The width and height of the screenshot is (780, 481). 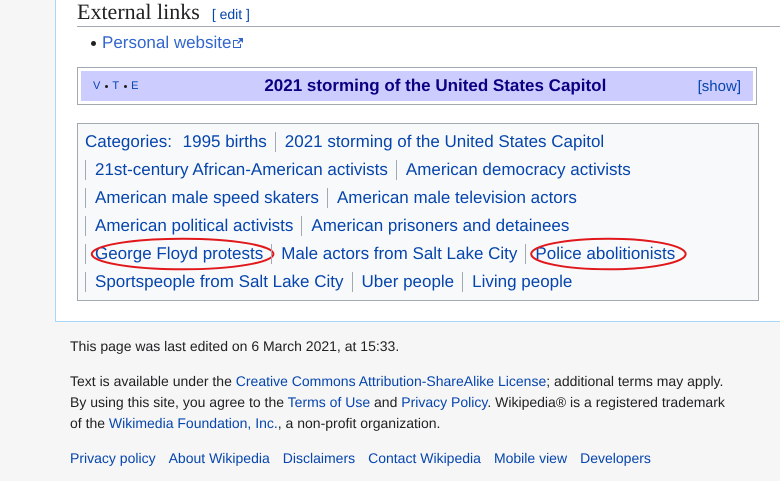 What do you see at coordinates (440, 225) in the screenshot?
I see `category-link: American prisoners and detainees` at bounding box center [440, 225].